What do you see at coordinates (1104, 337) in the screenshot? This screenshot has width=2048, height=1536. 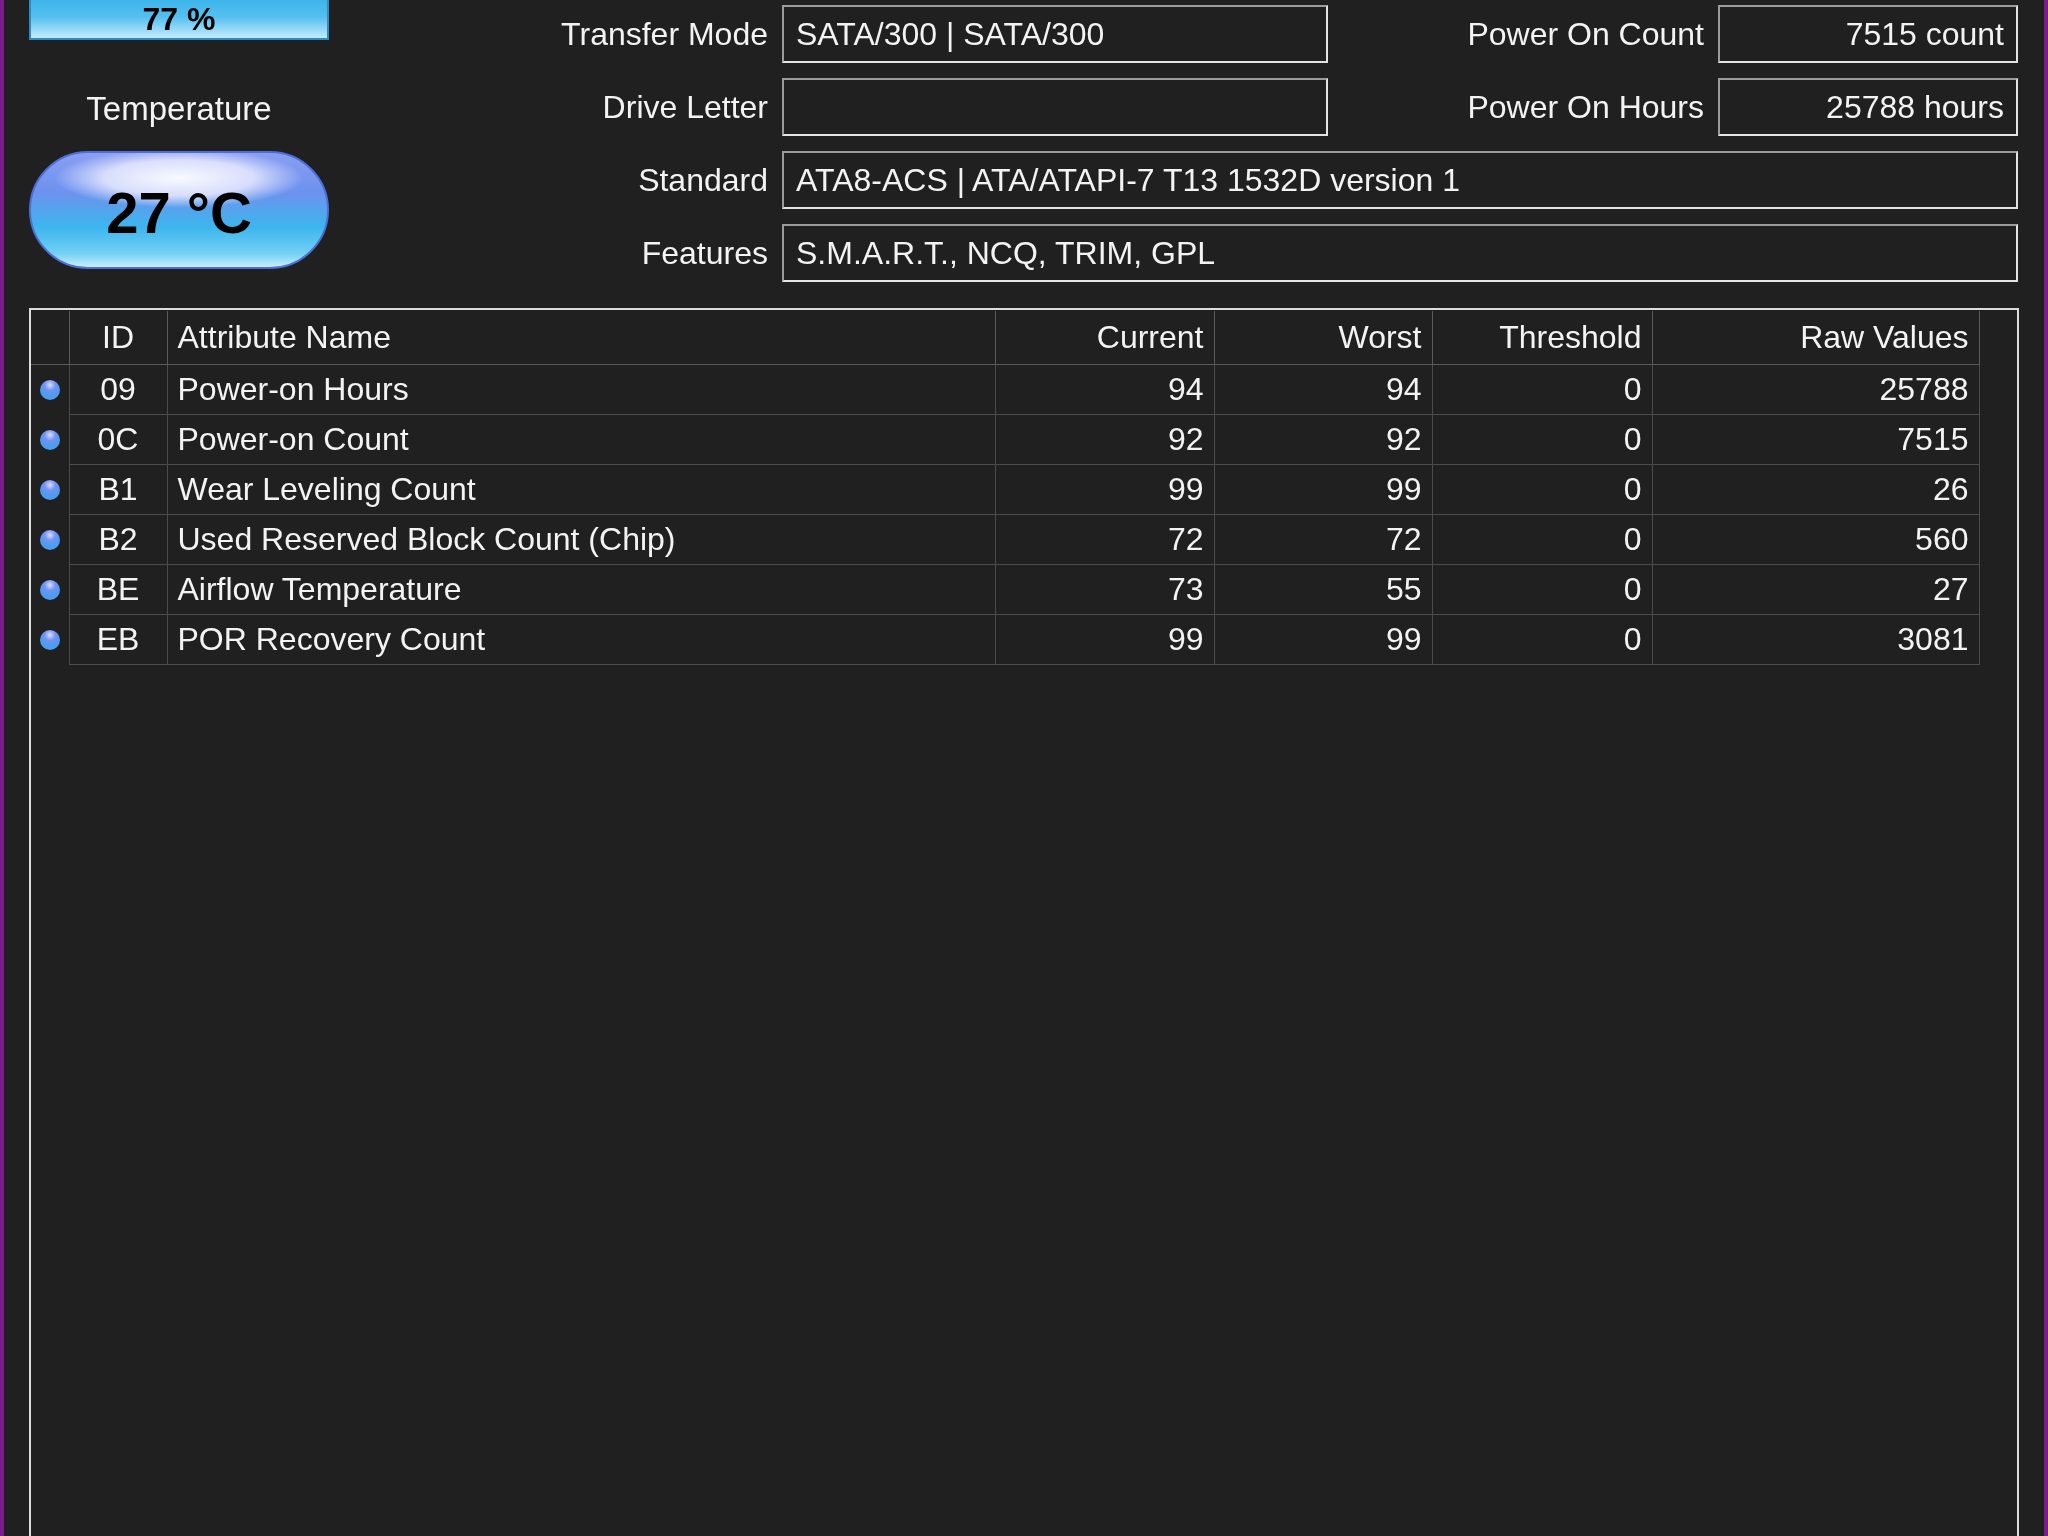 I see `column-header: Current` at bounding box center [1104, 337].